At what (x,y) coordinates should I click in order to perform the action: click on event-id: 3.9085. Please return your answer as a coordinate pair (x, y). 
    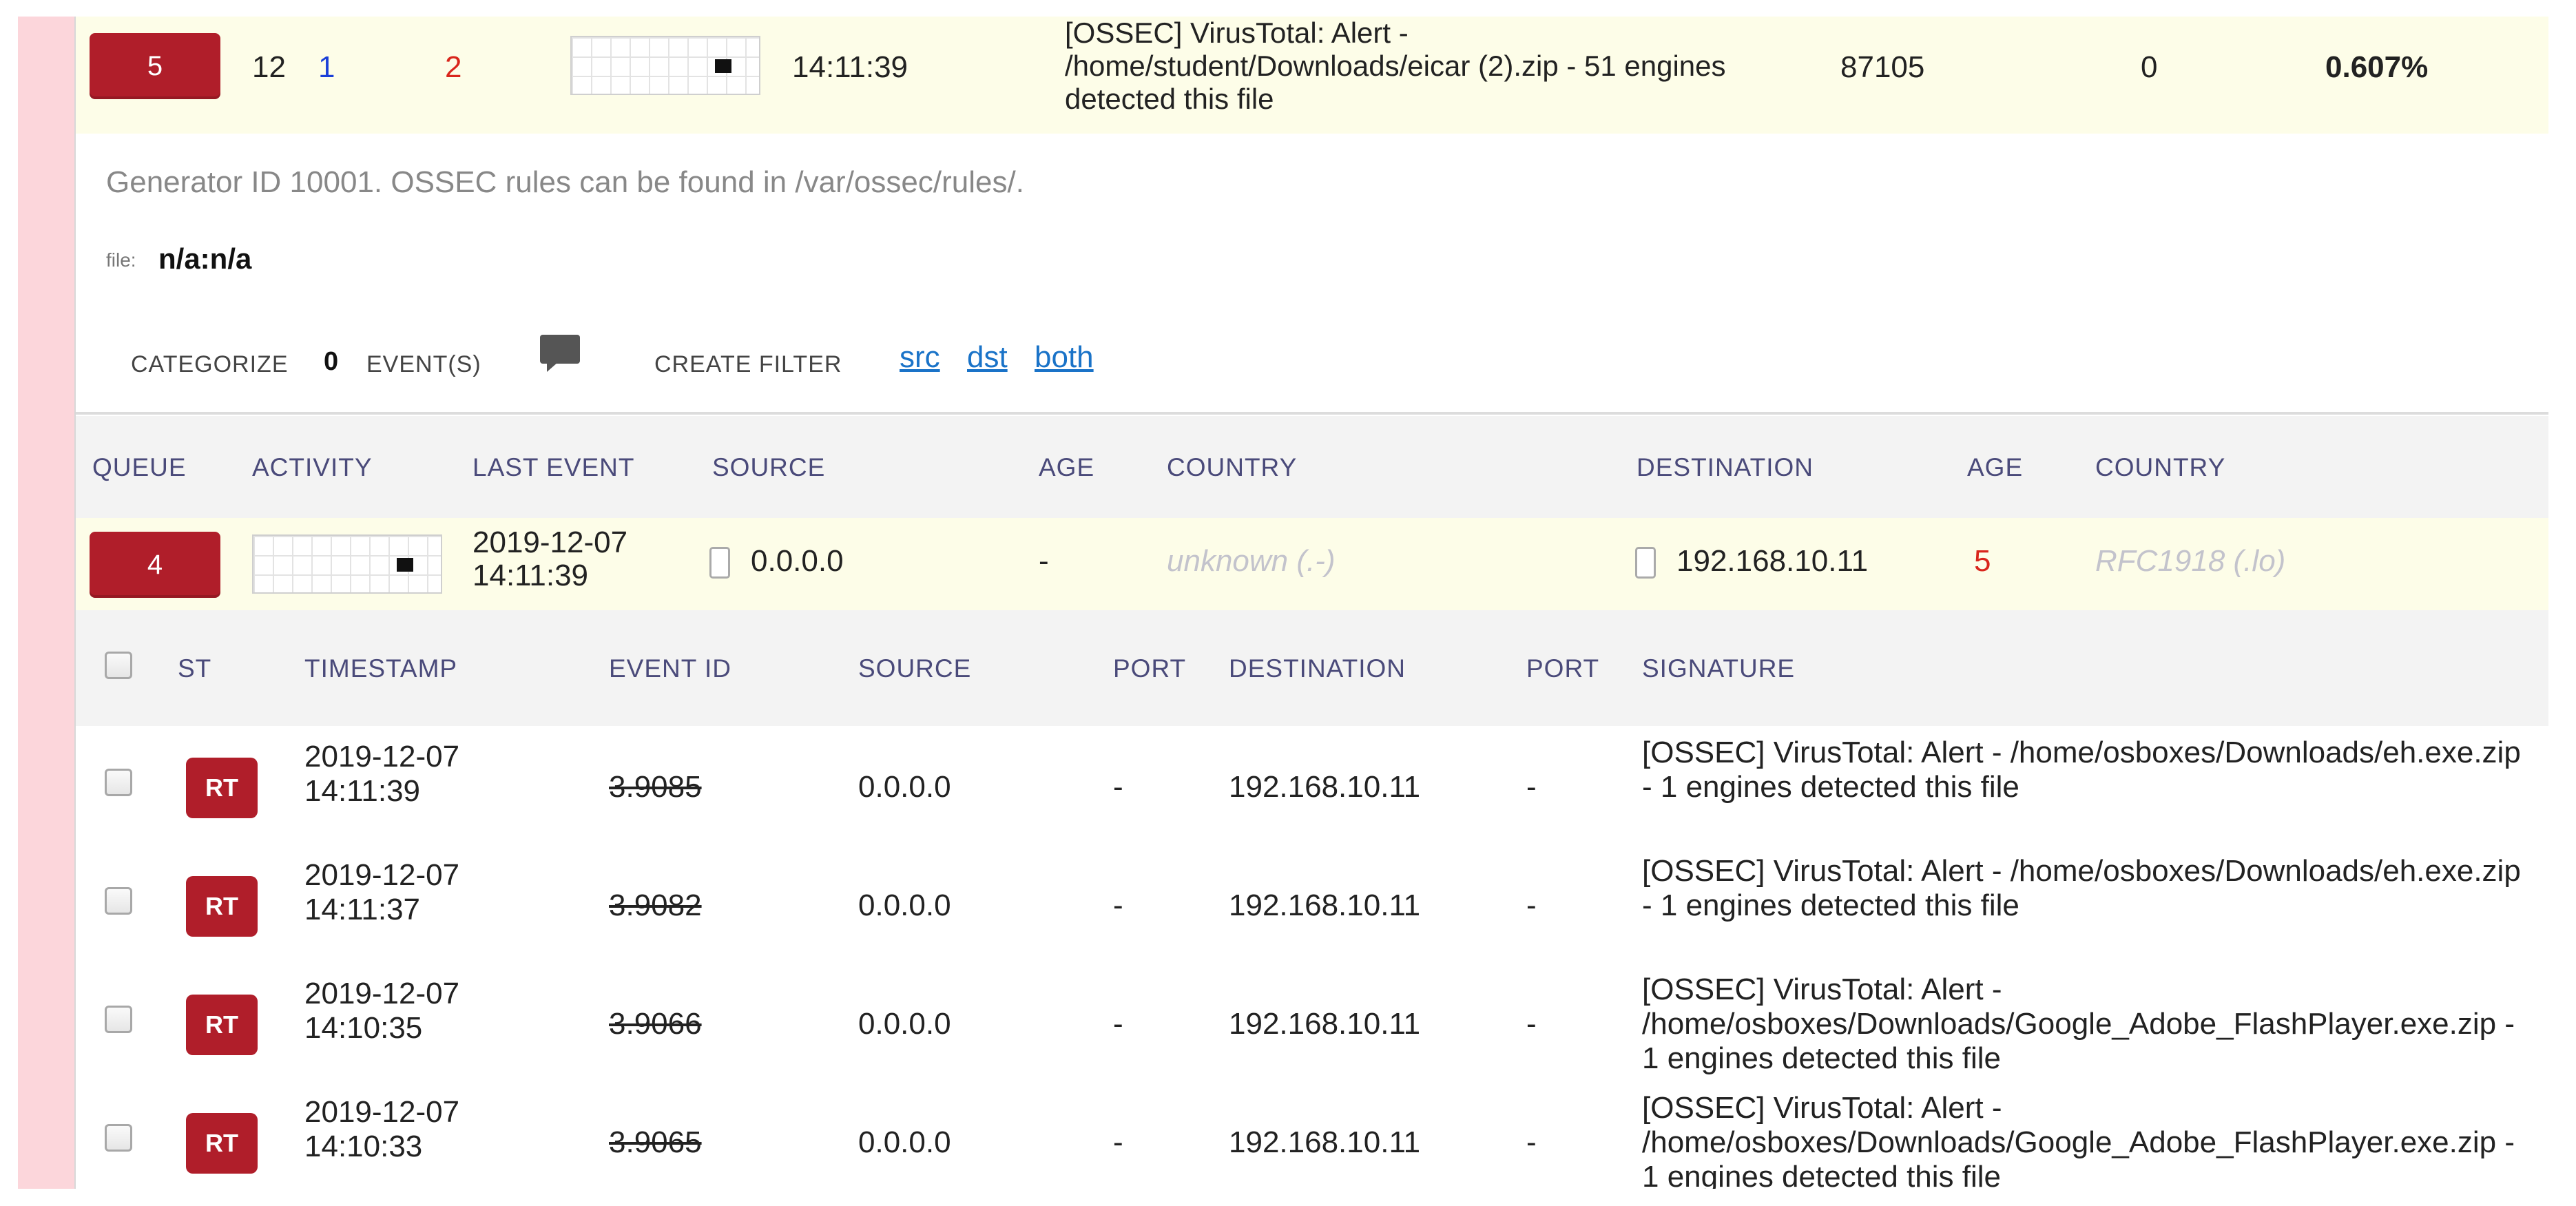
    Looking at the image, I should click on (655, 787).